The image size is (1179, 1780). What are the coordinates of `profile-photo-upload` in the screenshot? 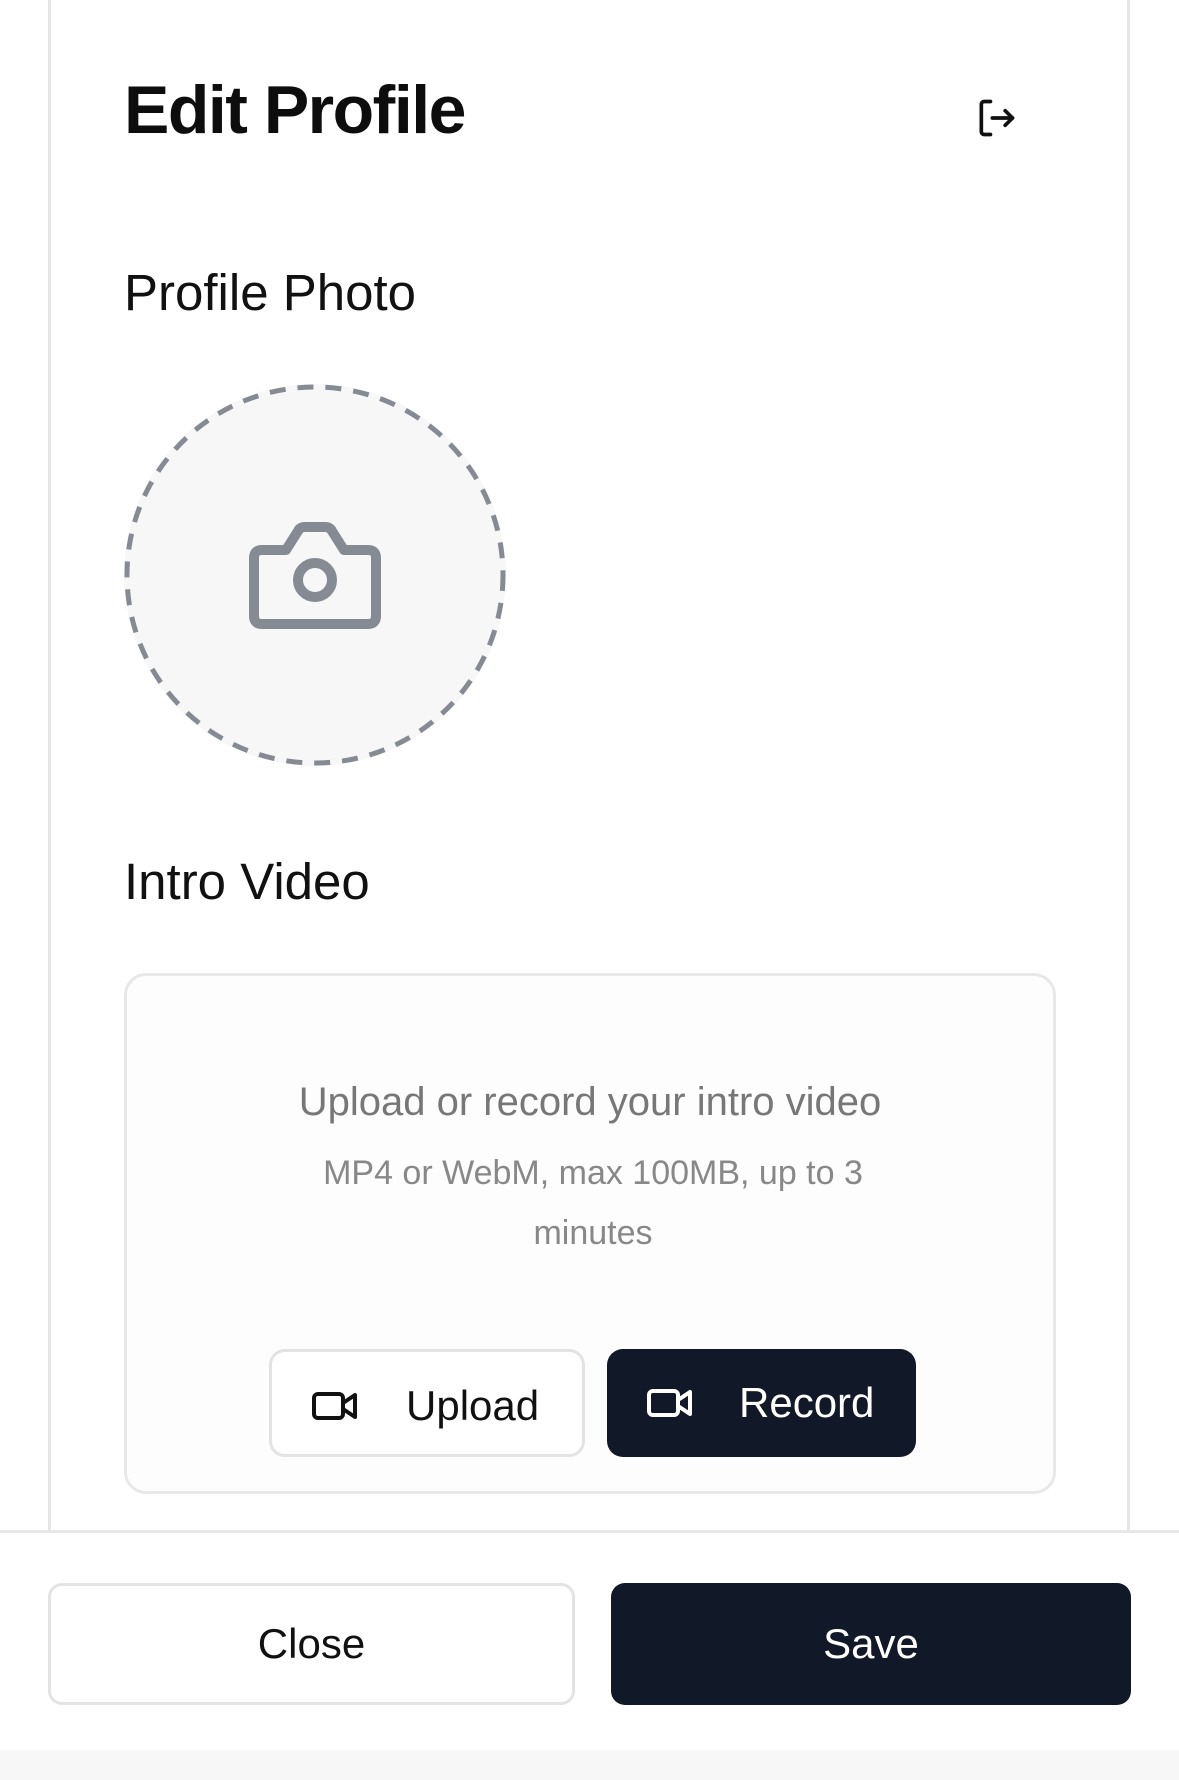 It's located at (315, 575).